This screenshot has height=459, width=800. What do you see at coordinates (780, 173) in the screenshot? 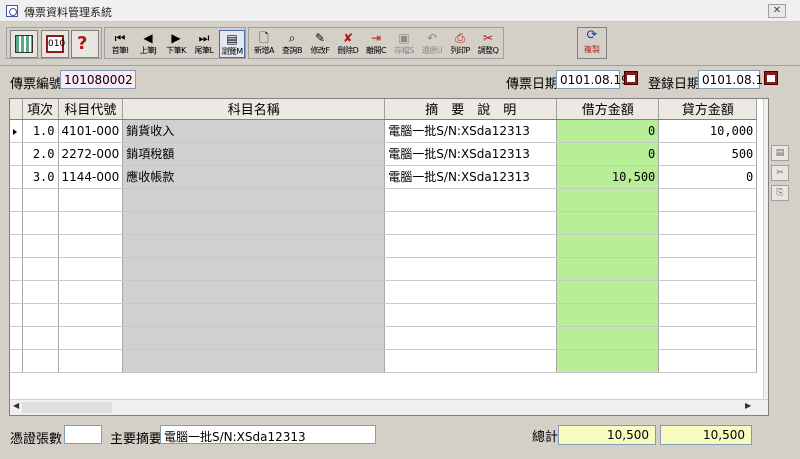
I see `cut-button: ✂` at bounding box center [780, 173].